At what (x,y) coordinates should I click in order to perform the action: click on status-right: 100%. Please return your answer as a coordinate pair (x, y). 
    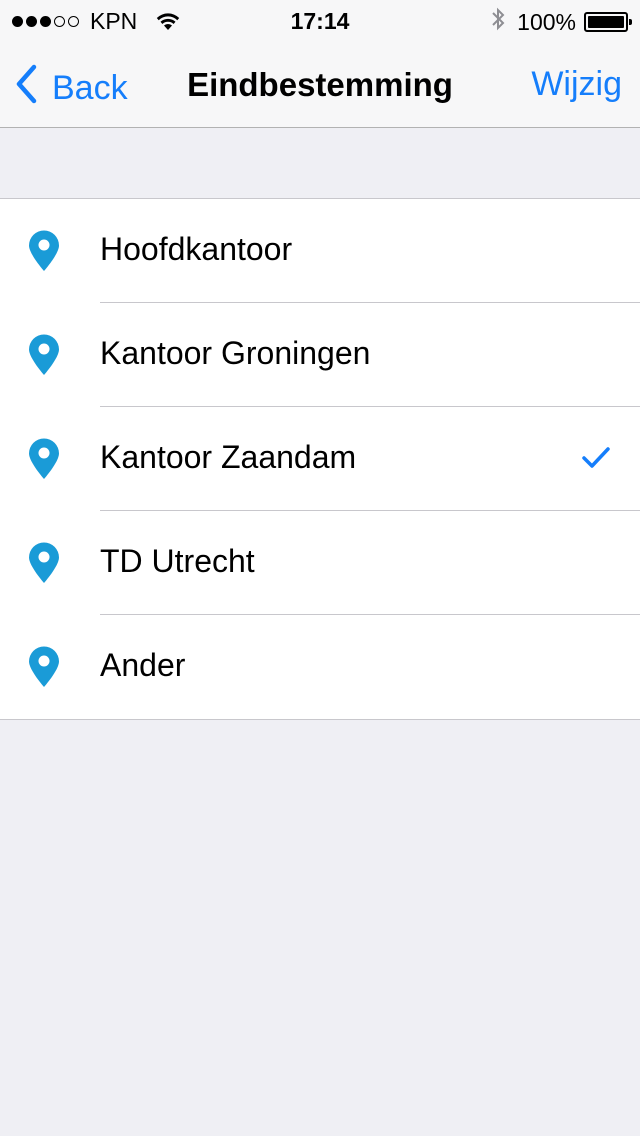
    Looking at the image, I should click on (561, 22).